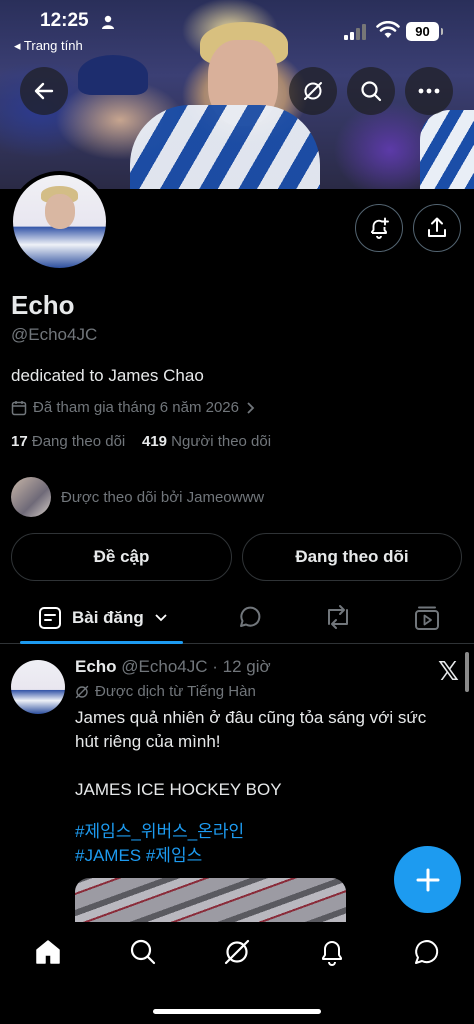  Describe the element at coordinates (237, 1011) in the screenshot. I see `home-indicator` at that location.